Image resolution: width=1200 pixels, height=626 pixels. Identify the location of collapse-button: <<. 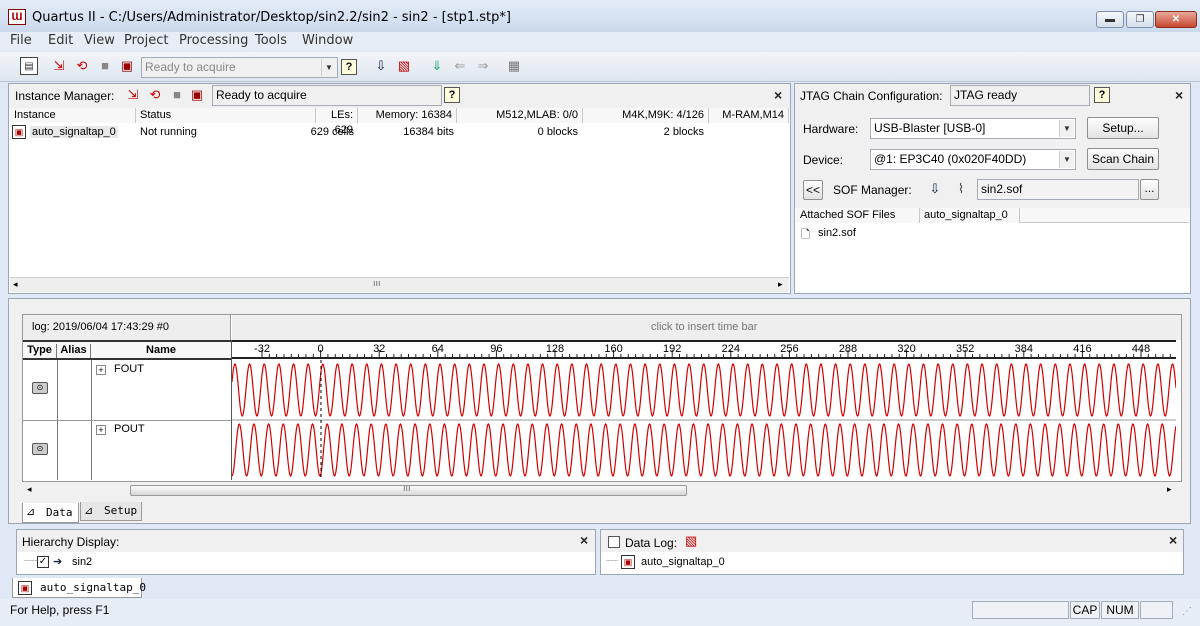
(813, 190).